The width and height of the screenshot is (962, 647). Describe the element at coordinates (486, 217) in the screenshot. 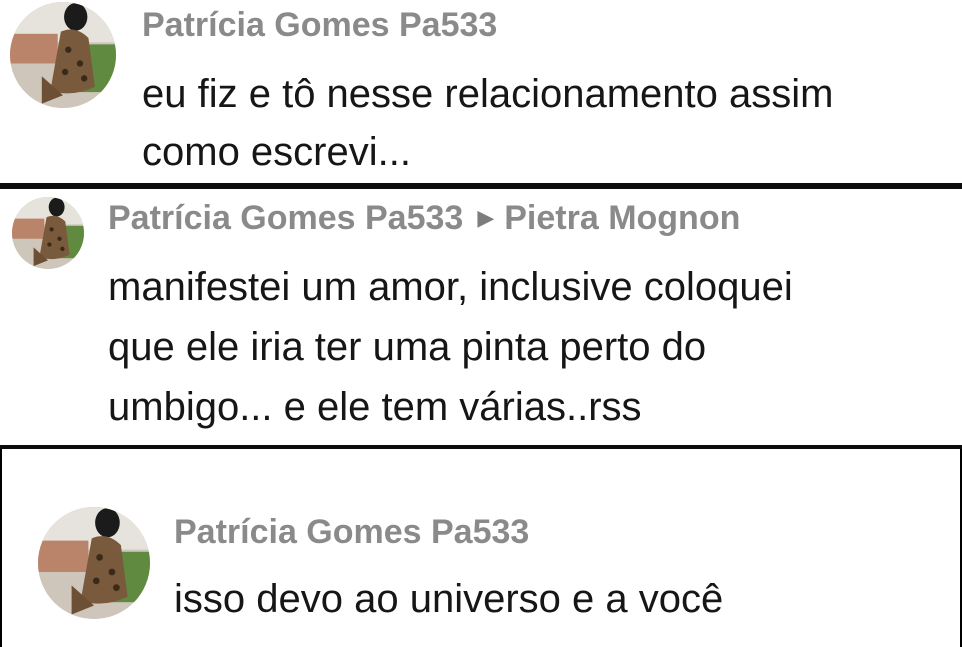

I see `reply-arrow-icon: ▶` at that location.